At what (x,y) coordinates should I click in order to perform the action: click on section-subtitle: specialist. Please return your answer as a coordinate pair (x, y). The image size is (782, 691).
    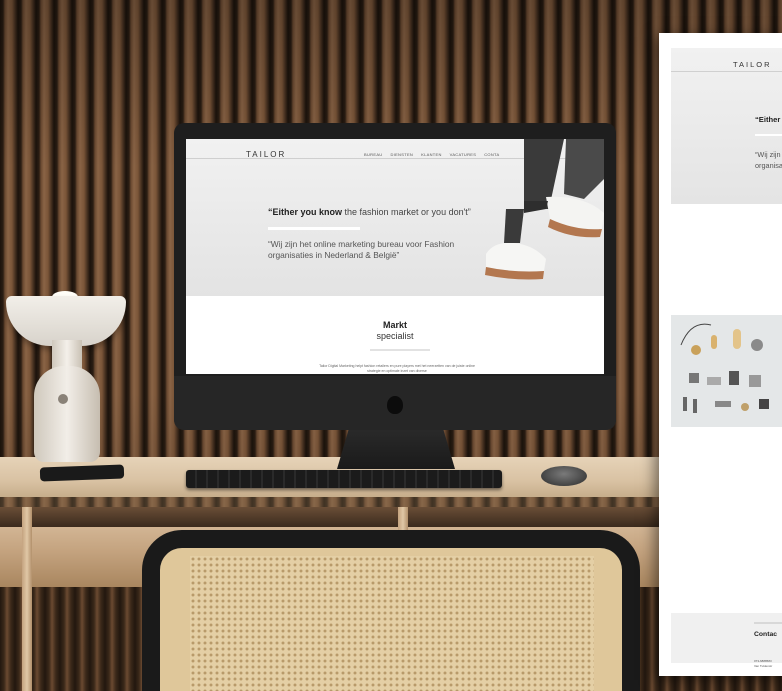
    Looking at the image, I should click on (395, 336).